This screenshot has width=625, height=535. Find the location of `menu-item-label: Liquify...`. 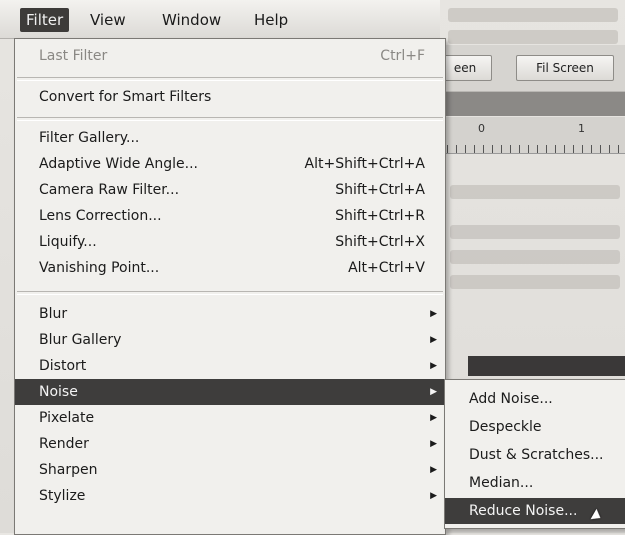

menu-item-label: Liquify... is located at coordinates (68, 242).